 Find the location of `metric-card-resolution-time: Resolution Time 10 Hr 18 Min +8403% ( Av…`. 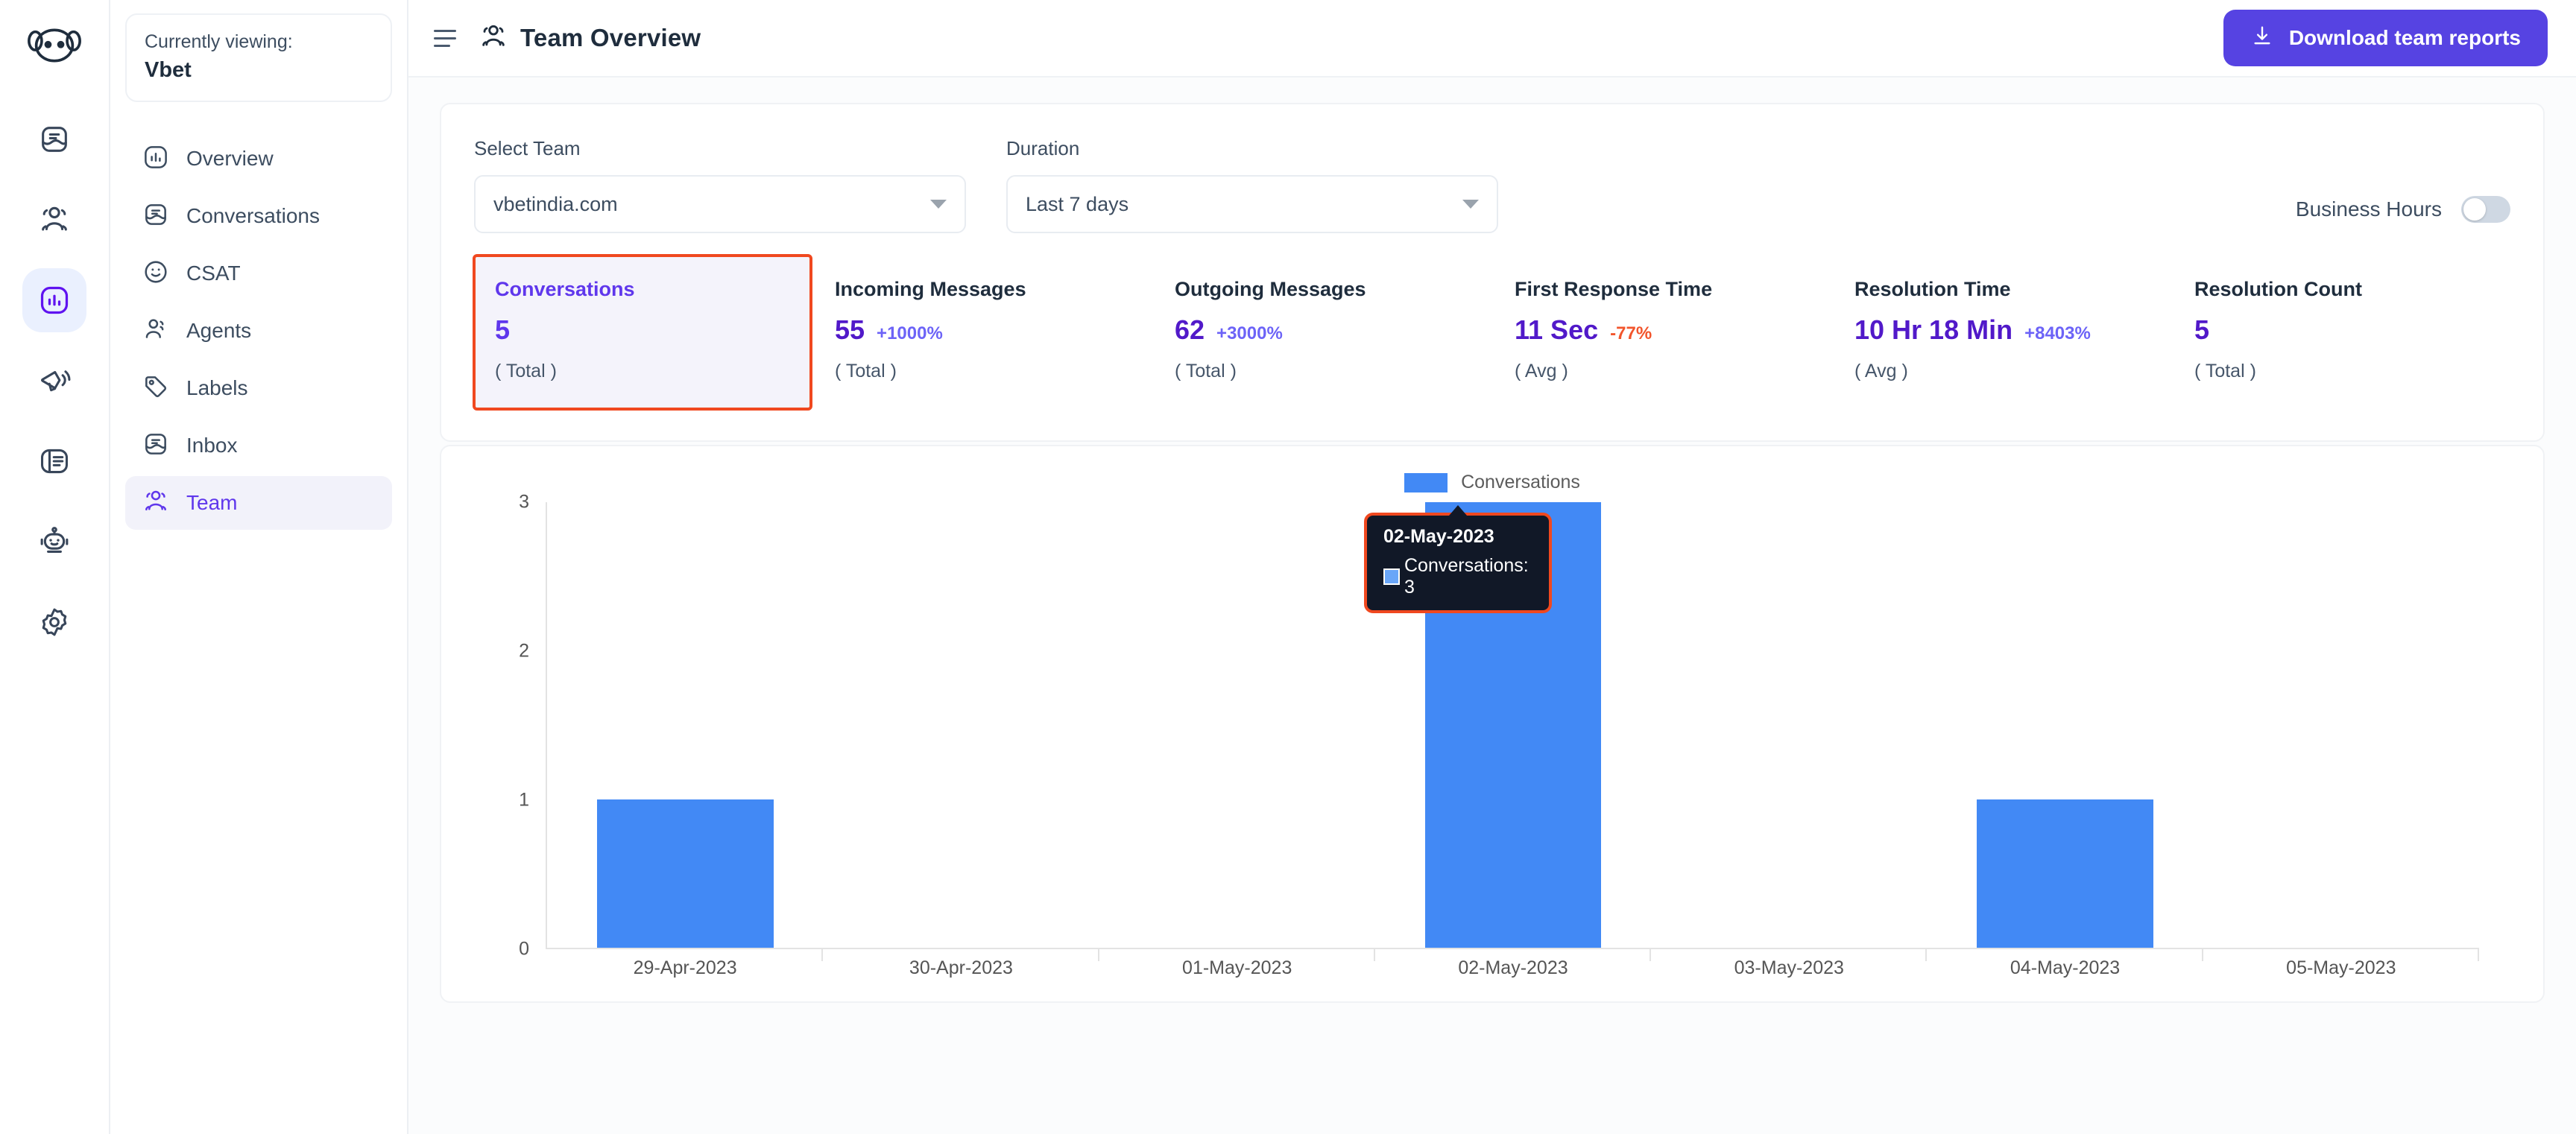

metric-card-resolution-time: Resolution Time 10 Hr 18 Min +8403% ( Av… is located at coordinates (2002, 333).